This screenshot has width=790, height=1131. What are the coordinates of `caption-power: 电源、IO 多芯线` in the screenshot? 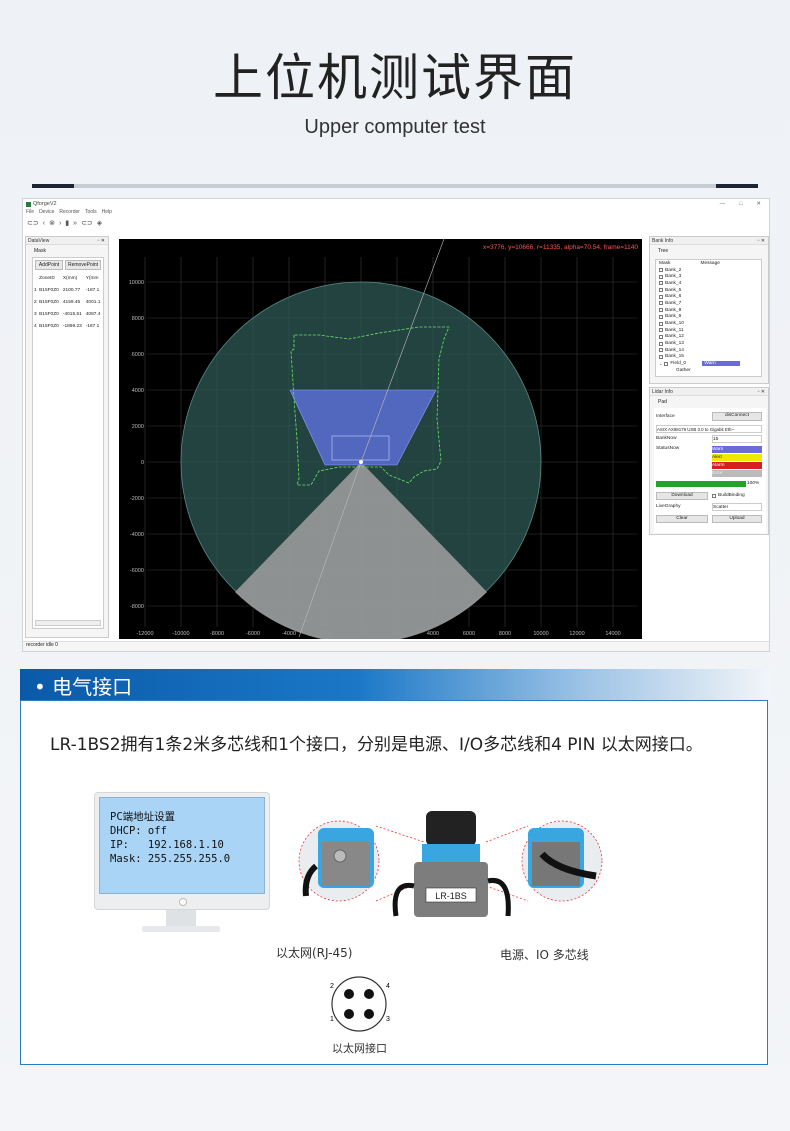 It's located at (544, 955).